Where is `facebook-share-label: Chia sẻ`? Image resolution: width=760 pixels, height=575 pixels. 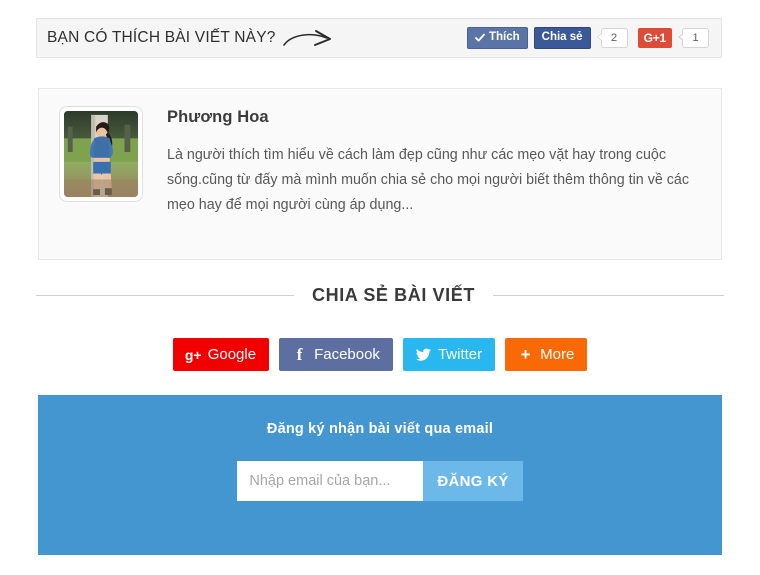 facebook-share-label: Chia sẻ is located at coordinates (562, 37).